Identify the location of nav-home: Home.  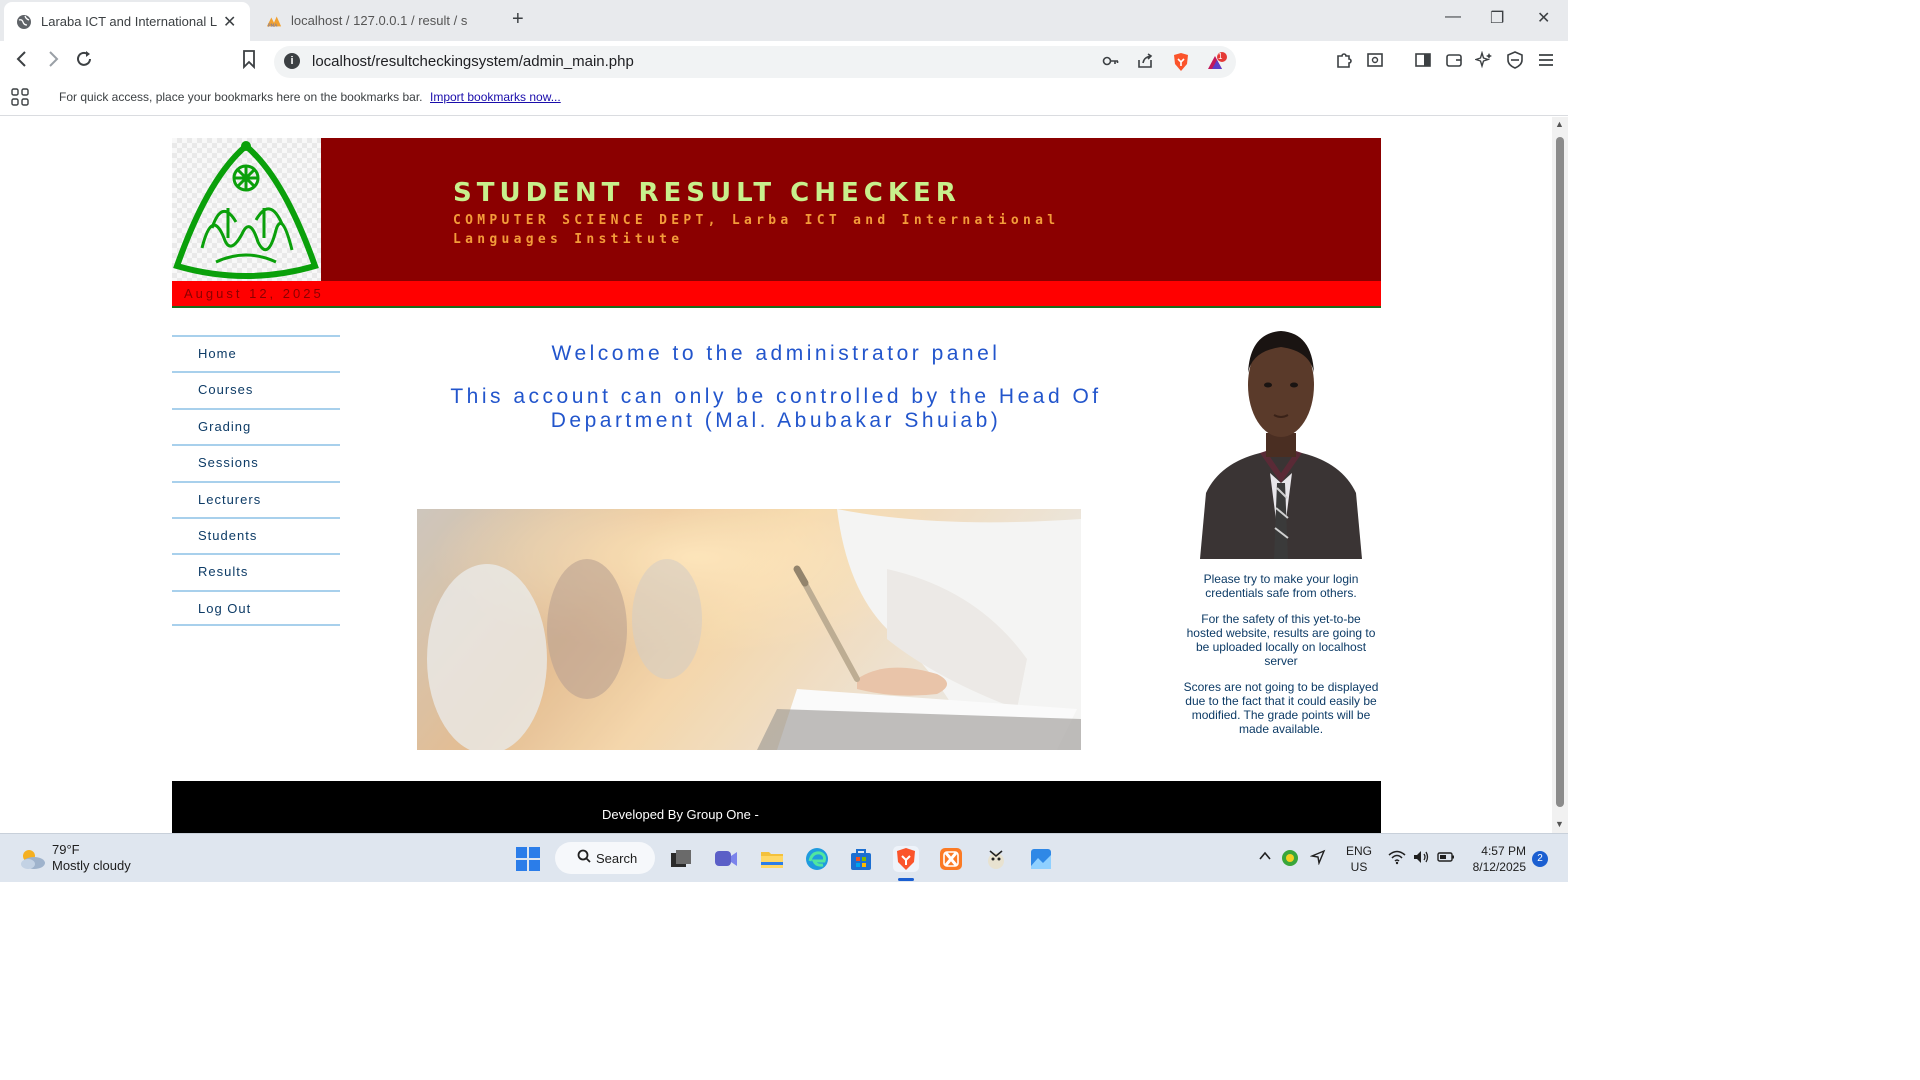
(256, 353).